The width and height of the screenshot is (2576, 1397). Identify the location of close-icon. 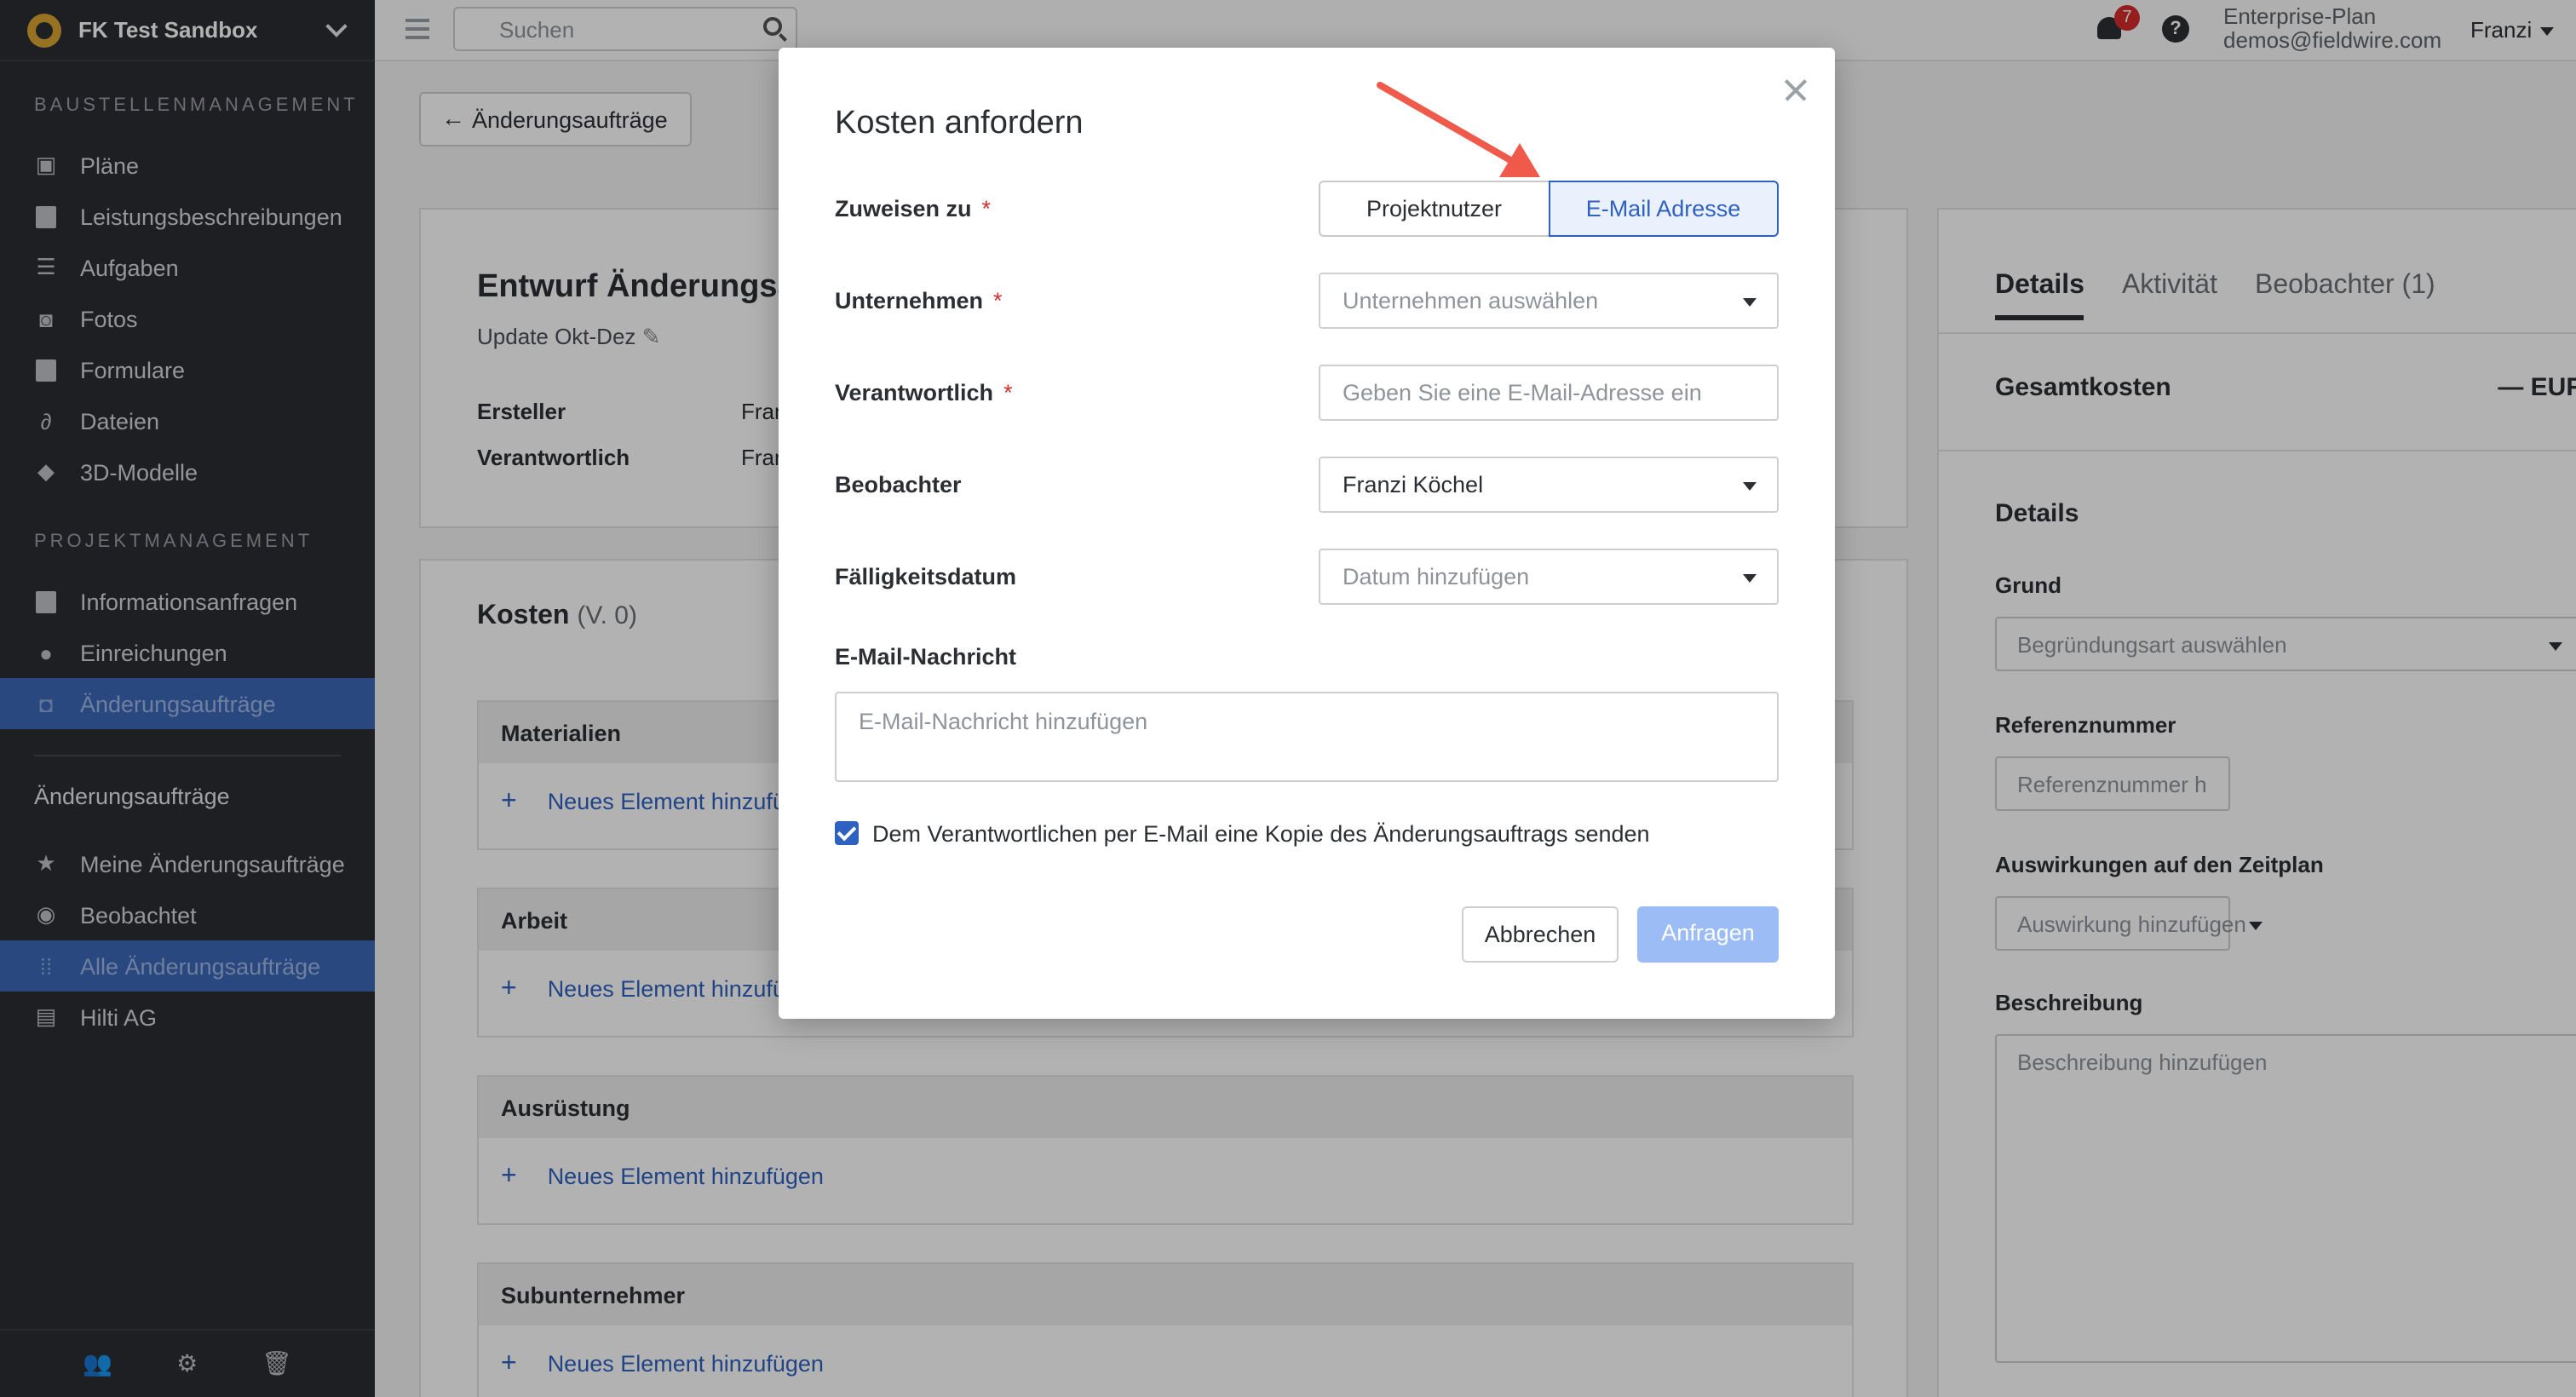
(1796, 90).